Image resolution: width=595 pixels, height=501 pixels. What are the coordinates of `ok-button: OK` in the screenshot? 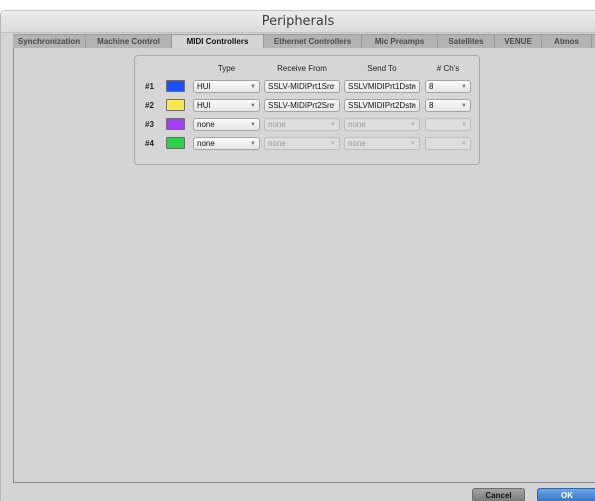 It's located at (566, 494).